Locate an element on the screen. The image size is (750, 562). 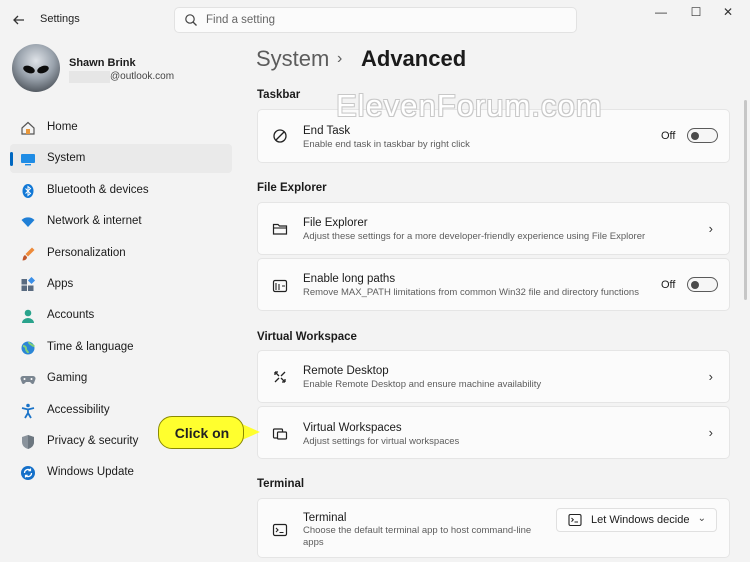
search-box: Find a setting is located at coordinates (375, 20).